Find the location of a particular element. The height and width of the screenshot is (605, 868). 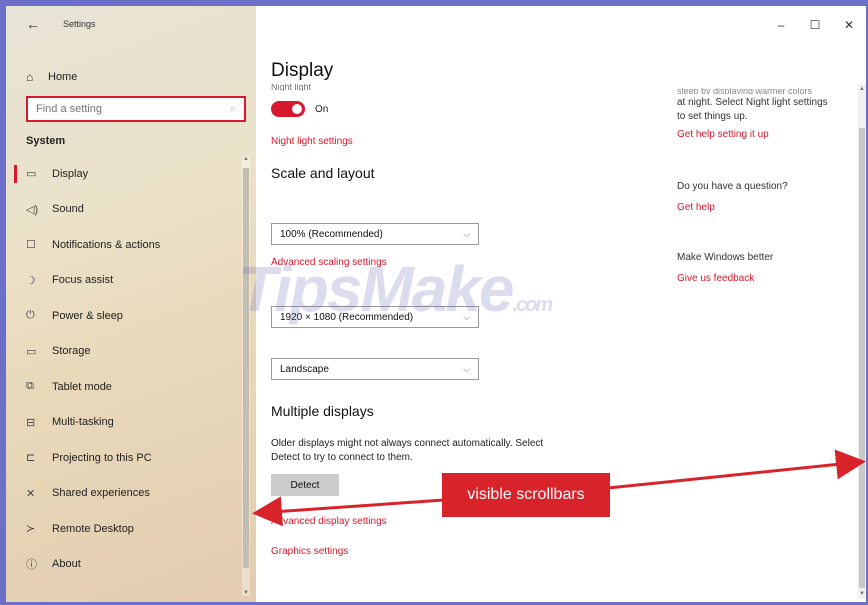

search-box: ⌕ is located at coordinates (136, 109).